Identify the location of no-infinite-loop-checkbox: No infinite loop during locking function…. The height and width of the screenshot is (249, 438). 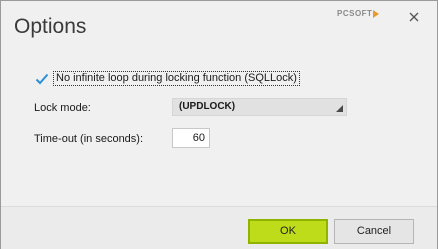
(167, 78).